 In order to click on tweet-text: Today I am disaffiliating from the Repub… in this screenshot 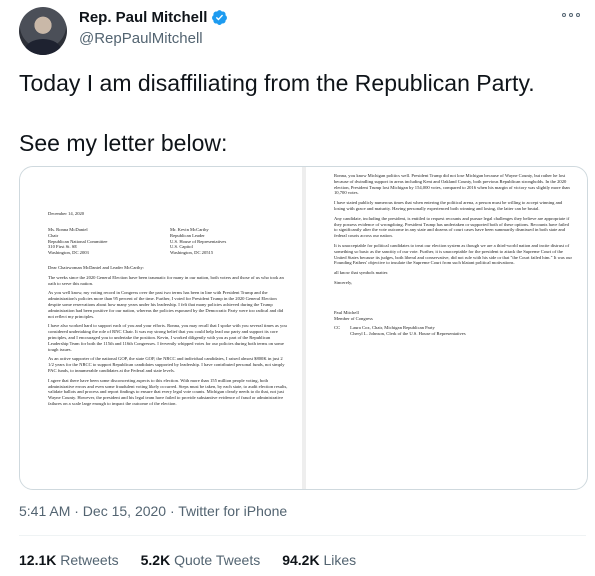, I will do `click(277, 113)`.